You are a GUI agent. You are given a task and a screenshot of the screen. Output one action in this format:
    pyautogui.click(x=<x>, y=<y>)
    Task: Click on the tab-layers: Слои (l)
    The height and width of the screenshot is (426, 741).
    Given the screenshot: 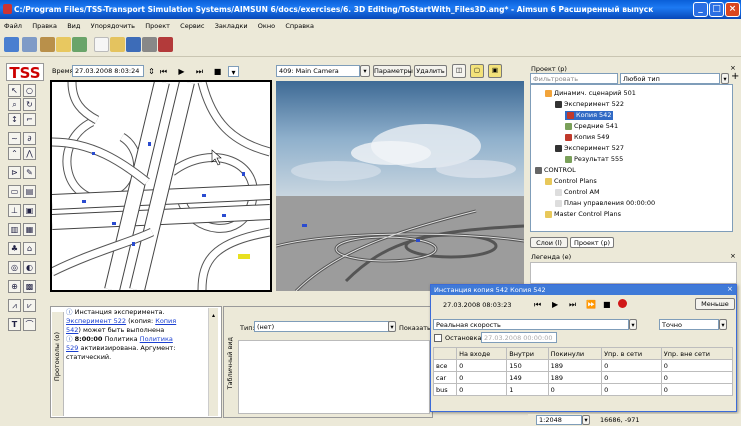 What is the action you would take?
    pyautogui.click(x=550, y=242)
    